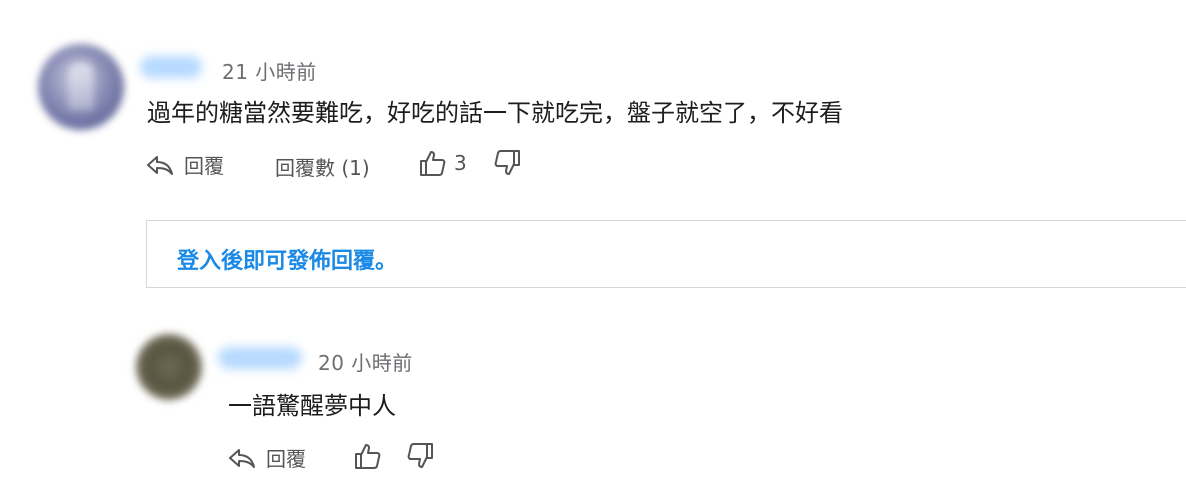 Image resolution: width=1186 pixels, height=488 pixels. Describe the element at coordinates (495, 113) in the screenshot. I see `comment-text: 過年的糖當然要難吃，好吃的話一下就吃完，盤子就空了，不好看` at that location.